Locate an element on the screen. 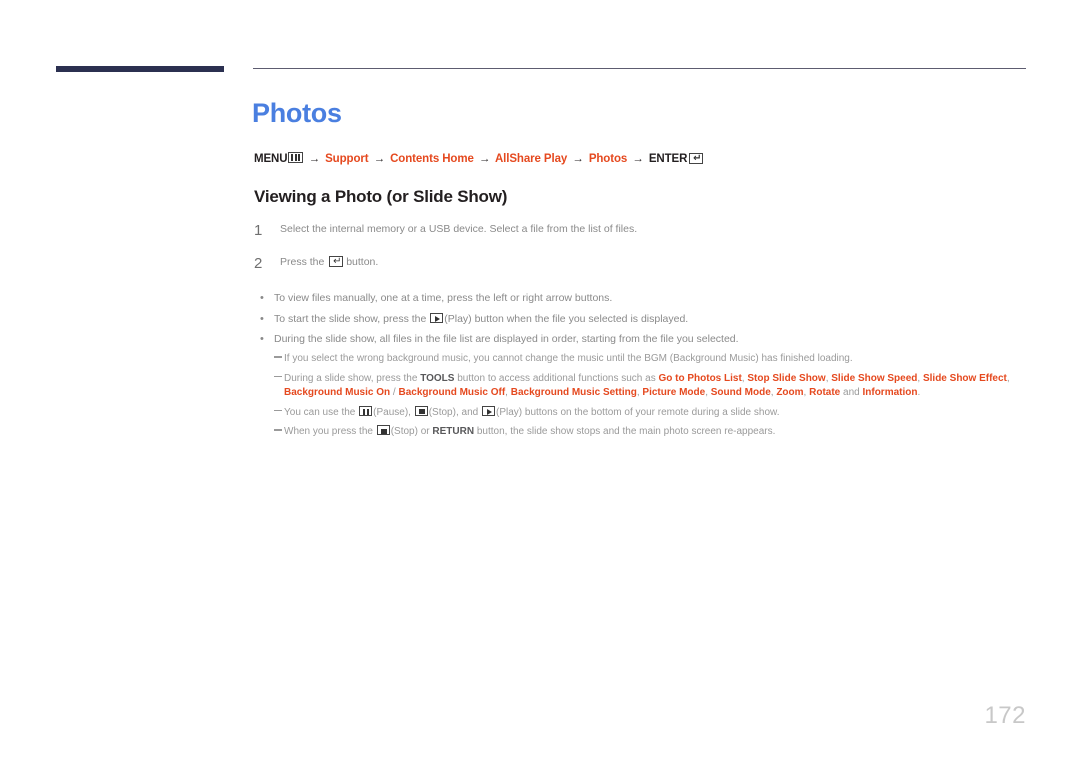 Image resolution: width=1080 pixels, height=763 pixels. tools-term: Zoom is located at coordinates (790, 392).